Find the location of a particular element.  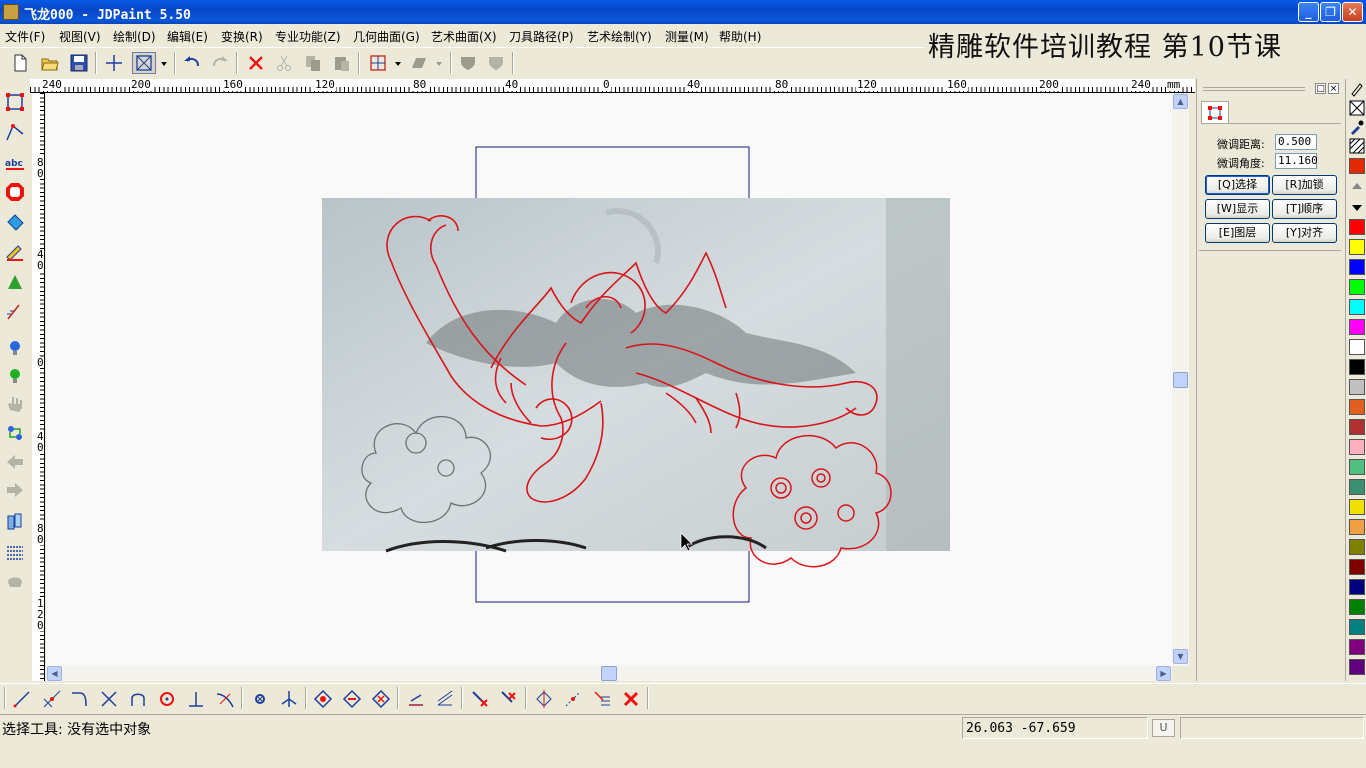

horizontal-scroll-thumb is located at coordinates (609, 673).